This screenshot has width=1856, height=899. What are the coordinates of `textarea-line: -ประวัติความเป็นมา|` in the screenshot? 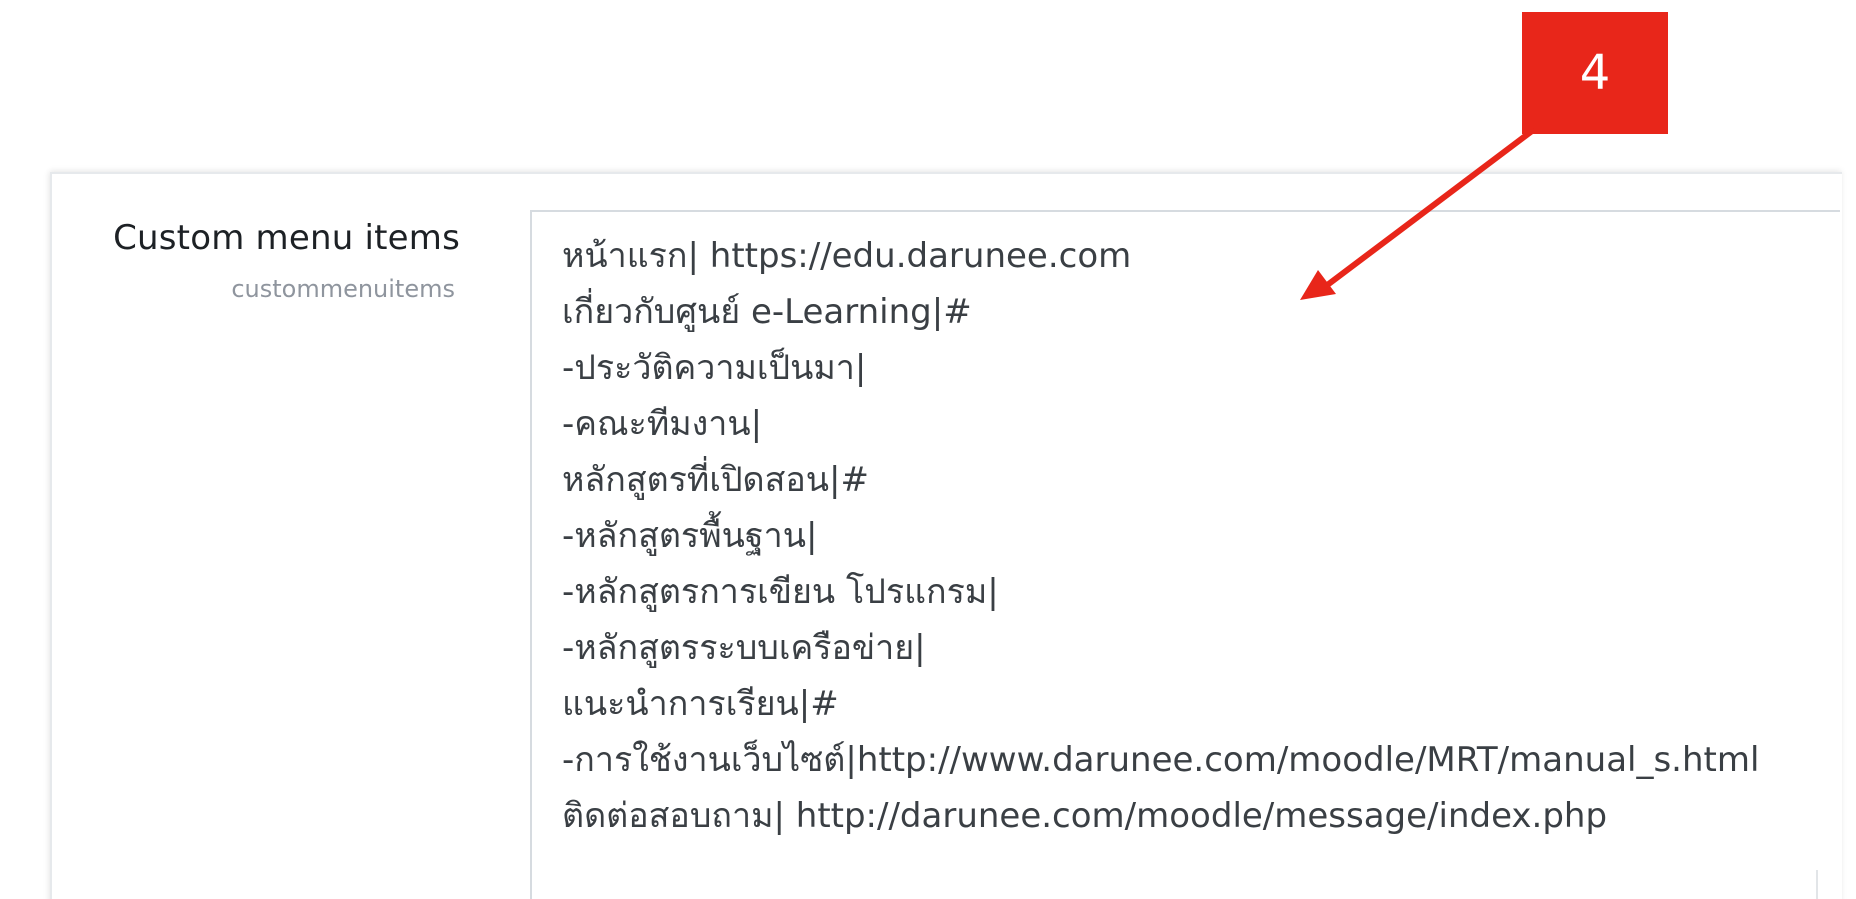 It's located at (714, 368).